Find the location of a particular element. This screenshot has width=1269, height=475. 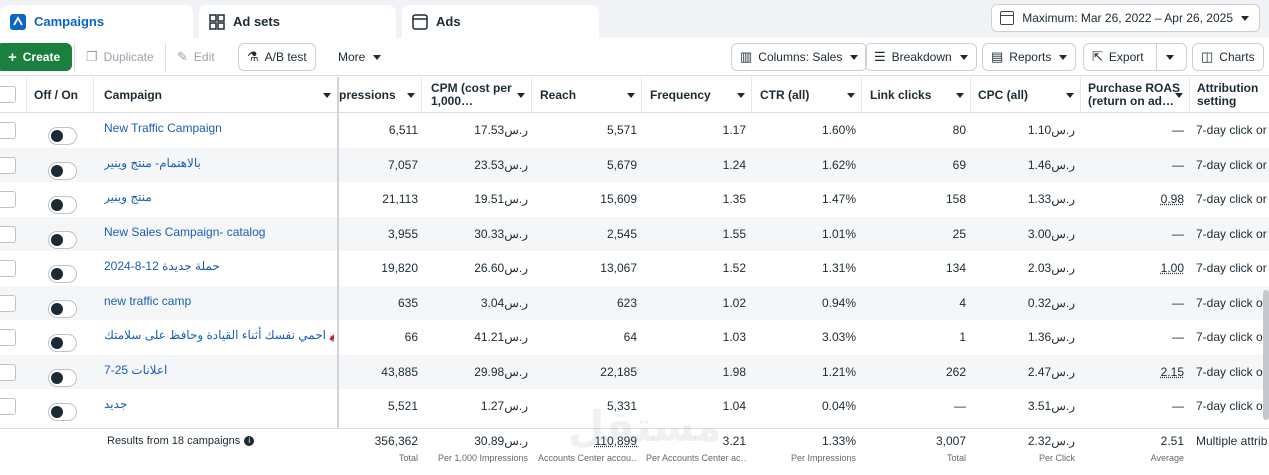

footer-value: 30.89ر.س is located at coordinates (501, 441).